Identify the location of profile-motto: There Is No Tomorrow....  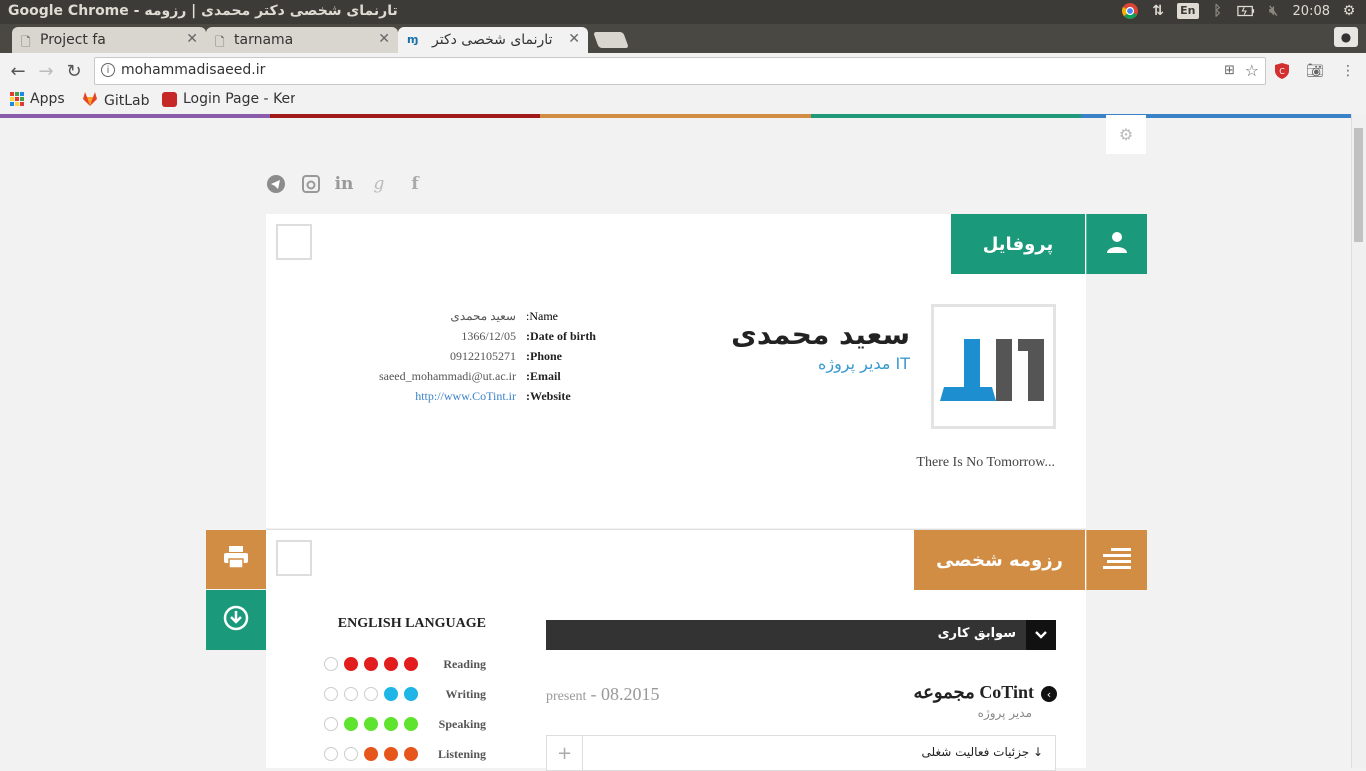
(985, 462).